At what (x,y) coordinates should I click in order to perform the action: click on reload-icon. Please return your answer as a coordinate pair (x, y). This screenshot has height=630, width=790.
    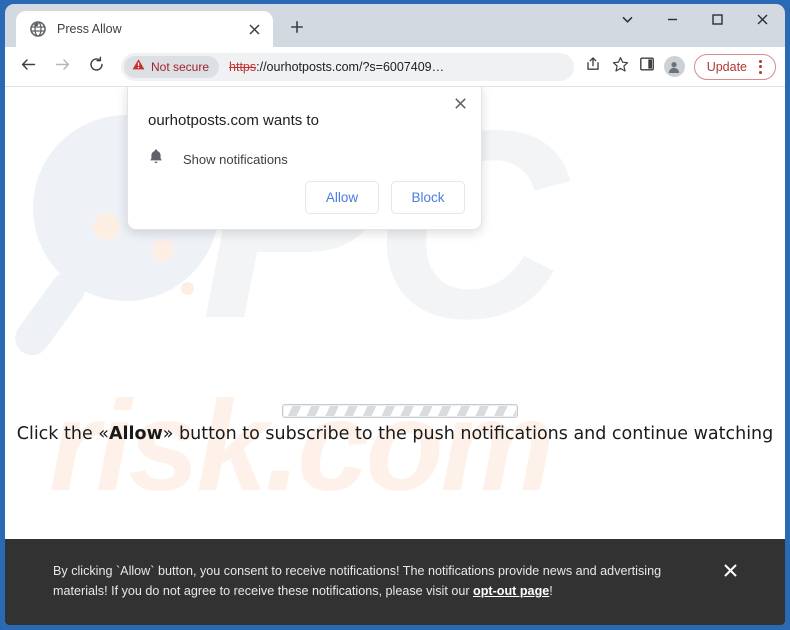
    Looking at the image, I should click on (96, 67).